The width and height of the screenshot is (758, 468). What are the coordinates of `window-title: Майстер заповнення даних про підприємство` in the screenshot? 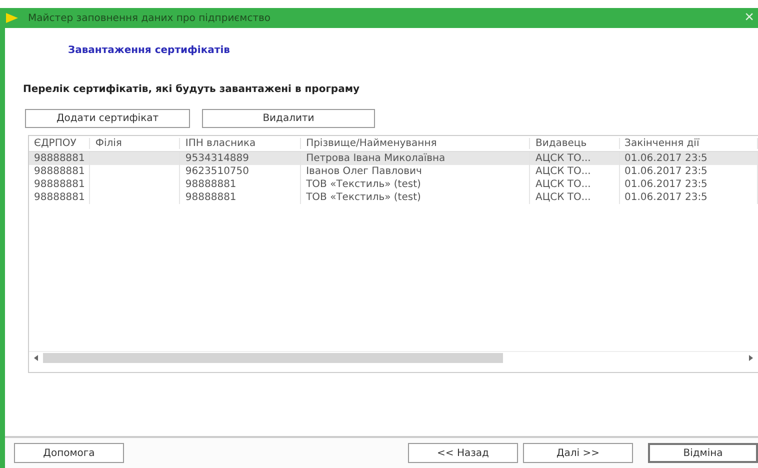 It's located at (149, 18).